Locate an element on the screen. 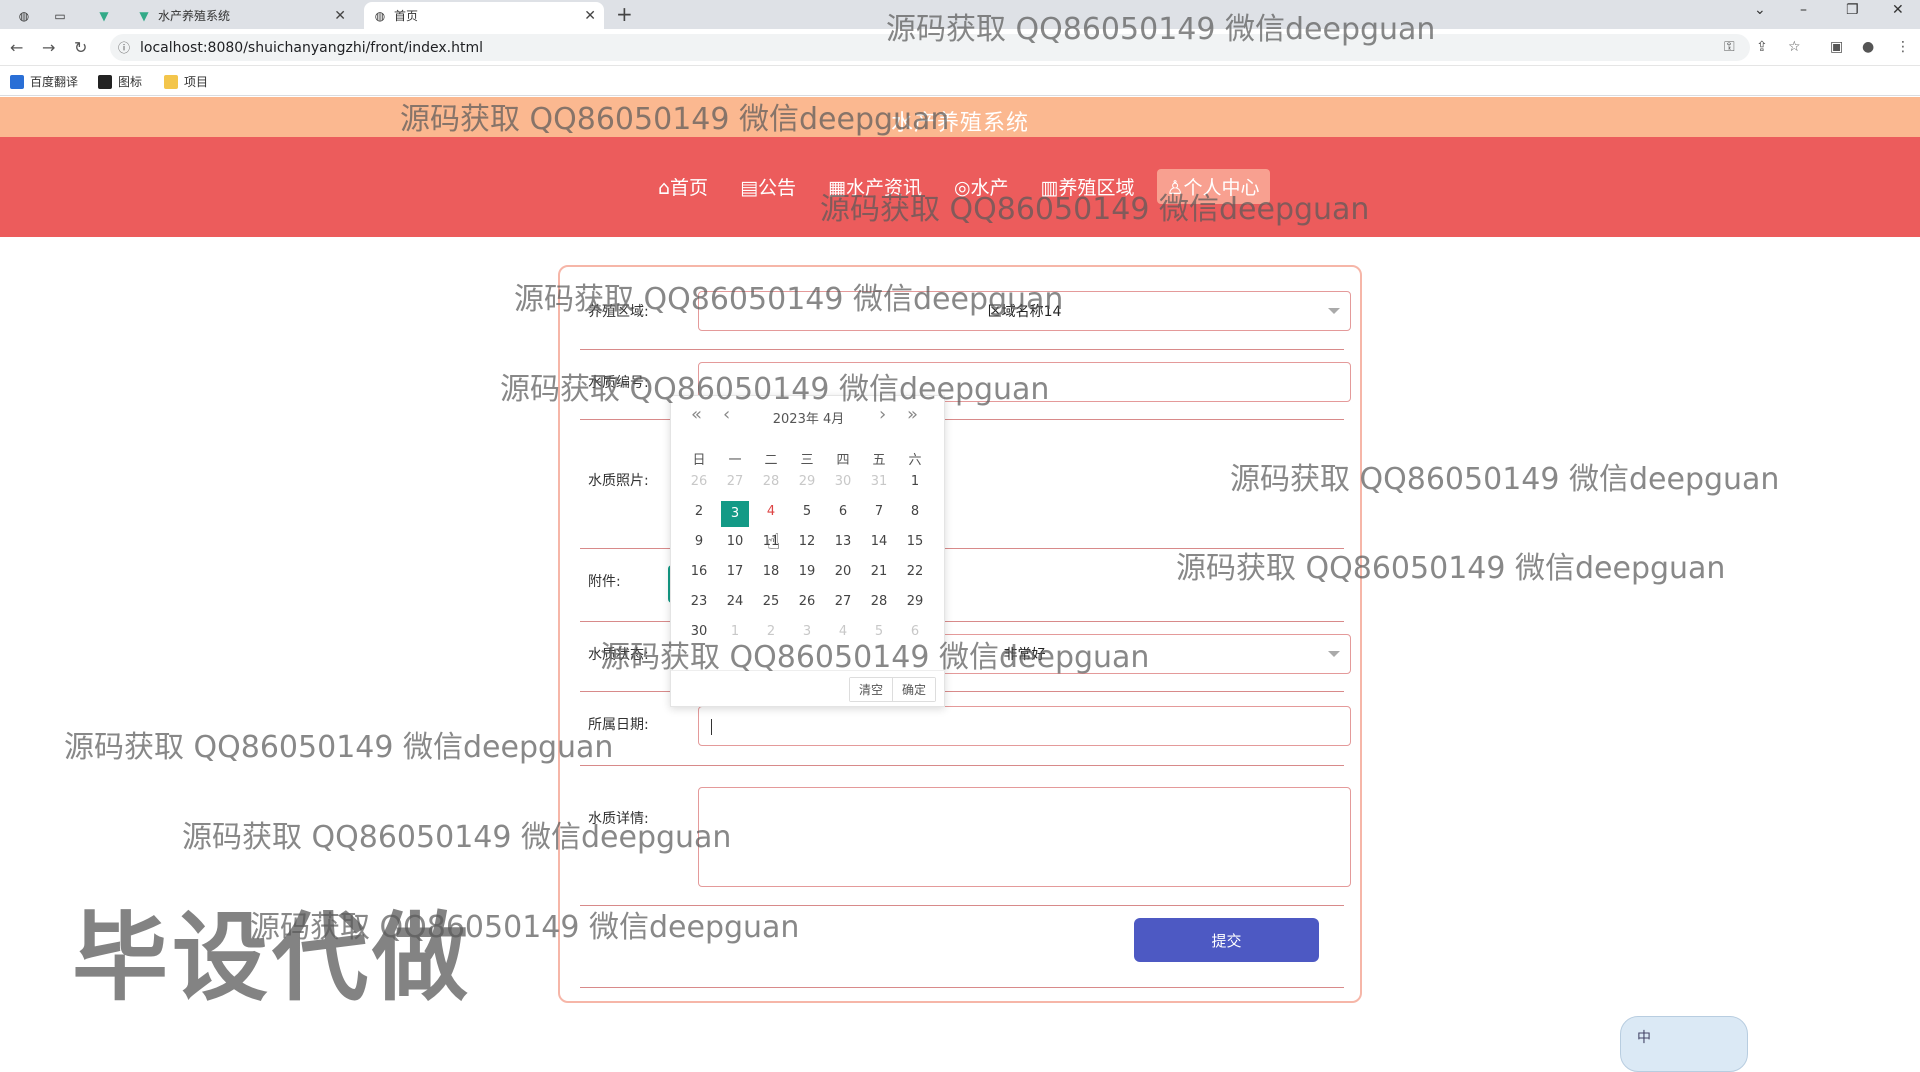  calendar-day: 23 is located at coordinates (699, 604).